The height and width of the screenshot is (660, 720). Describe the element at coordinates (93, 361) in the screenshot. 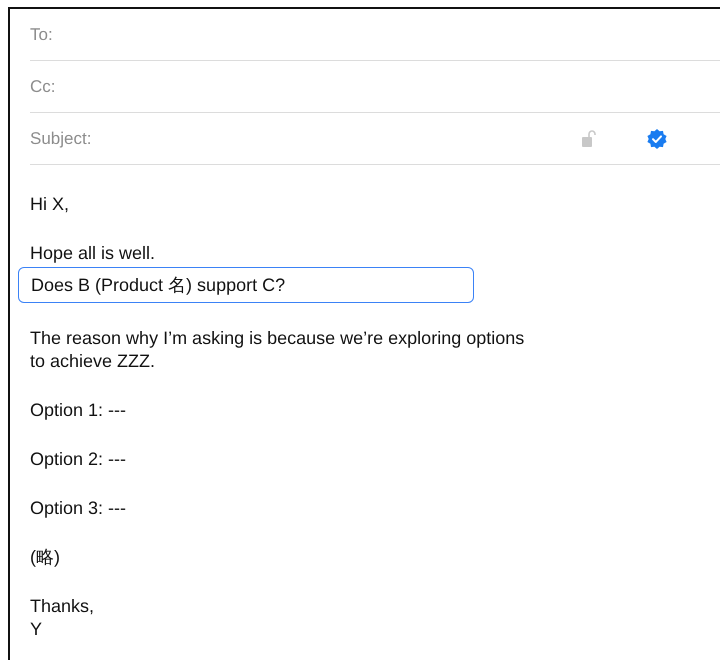

I see `body-text: to achieve ZZZ.` at that location.